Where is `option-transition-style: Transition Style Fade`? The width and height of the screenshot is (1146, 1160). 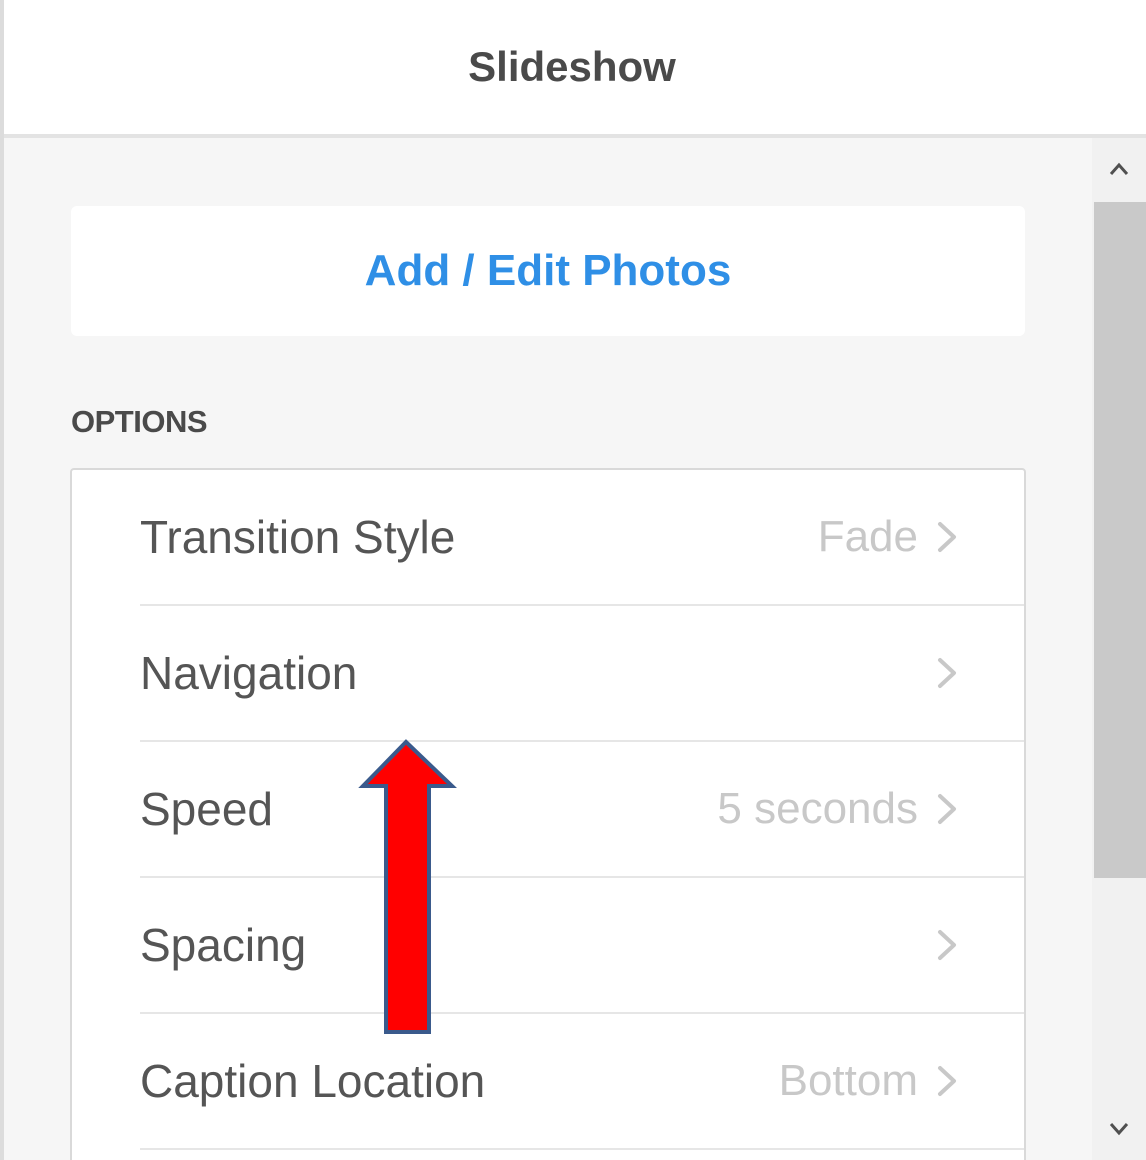 option-transition-style: Transition Style Fade is located at coordinates (582, 538).